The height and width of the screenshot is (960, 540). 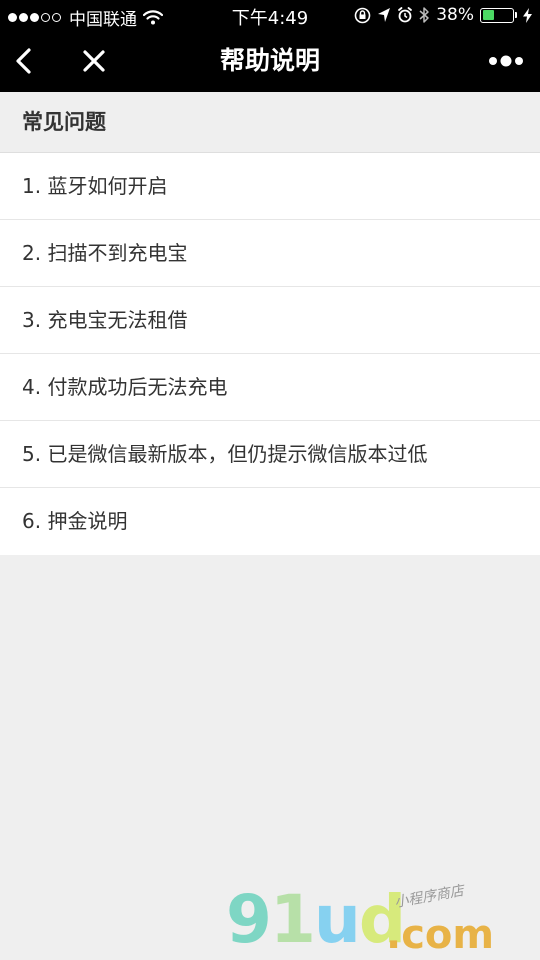 What do you see at coordinates (270, 122) in the screenshot?
I see `faq-section-header: 常见问题` at bounding box center [270, 122].